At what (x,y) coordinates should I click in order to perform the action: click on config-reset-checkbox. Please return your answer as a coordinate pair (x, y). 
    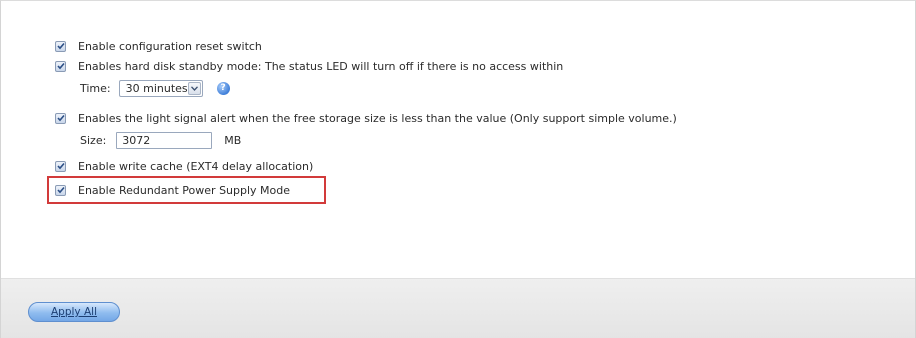
    Looking at the image, I should click on (60, 46).